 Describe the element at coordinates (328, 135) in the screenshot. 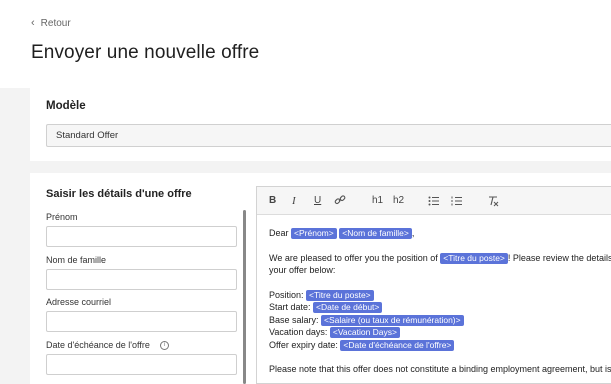

I see `model-select: Standard Offer` at that location.